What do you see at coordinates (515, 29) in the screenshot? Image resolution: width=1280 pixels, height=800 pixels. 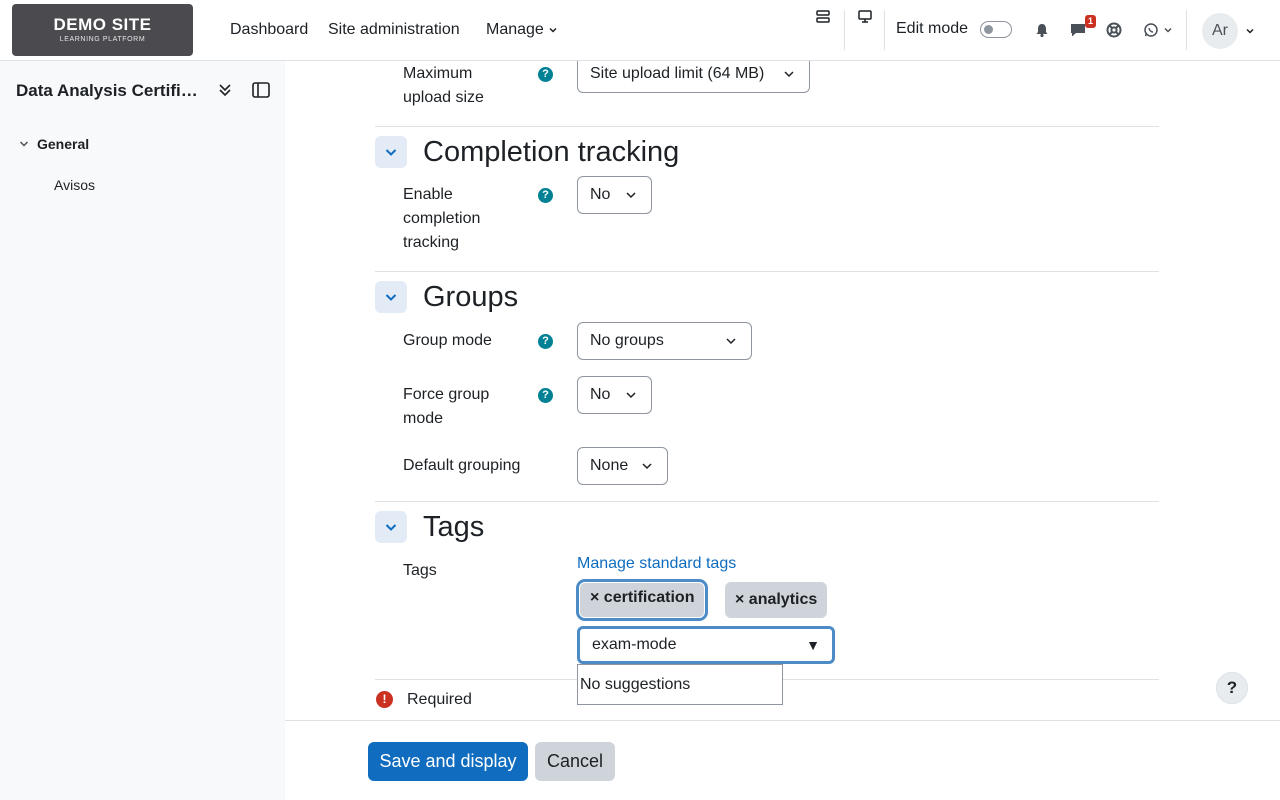 I see `nav-manage-label: Manage` at bounding box center [515, 29].